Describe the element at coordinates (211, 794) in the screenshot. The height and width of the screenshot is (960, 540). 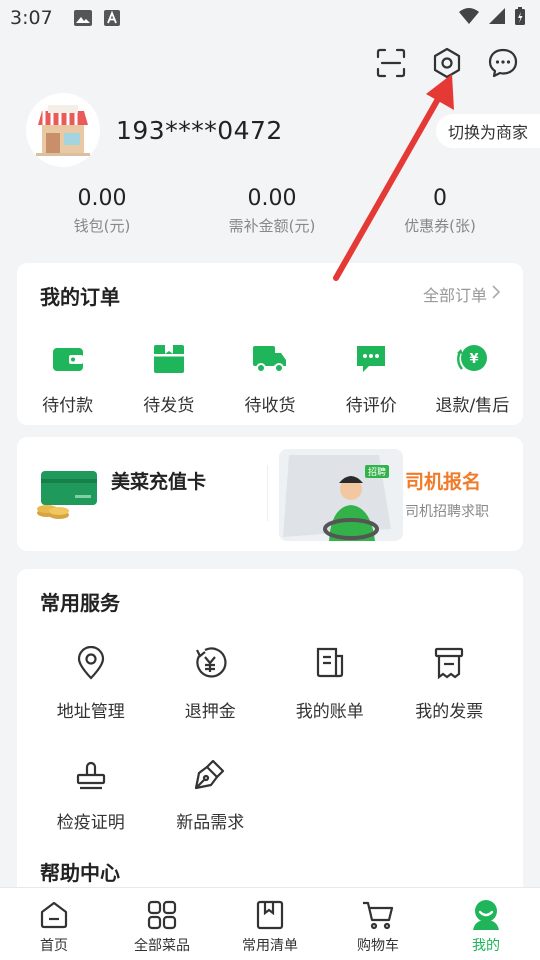
I see `service-new-product: 新品需求` at that location.